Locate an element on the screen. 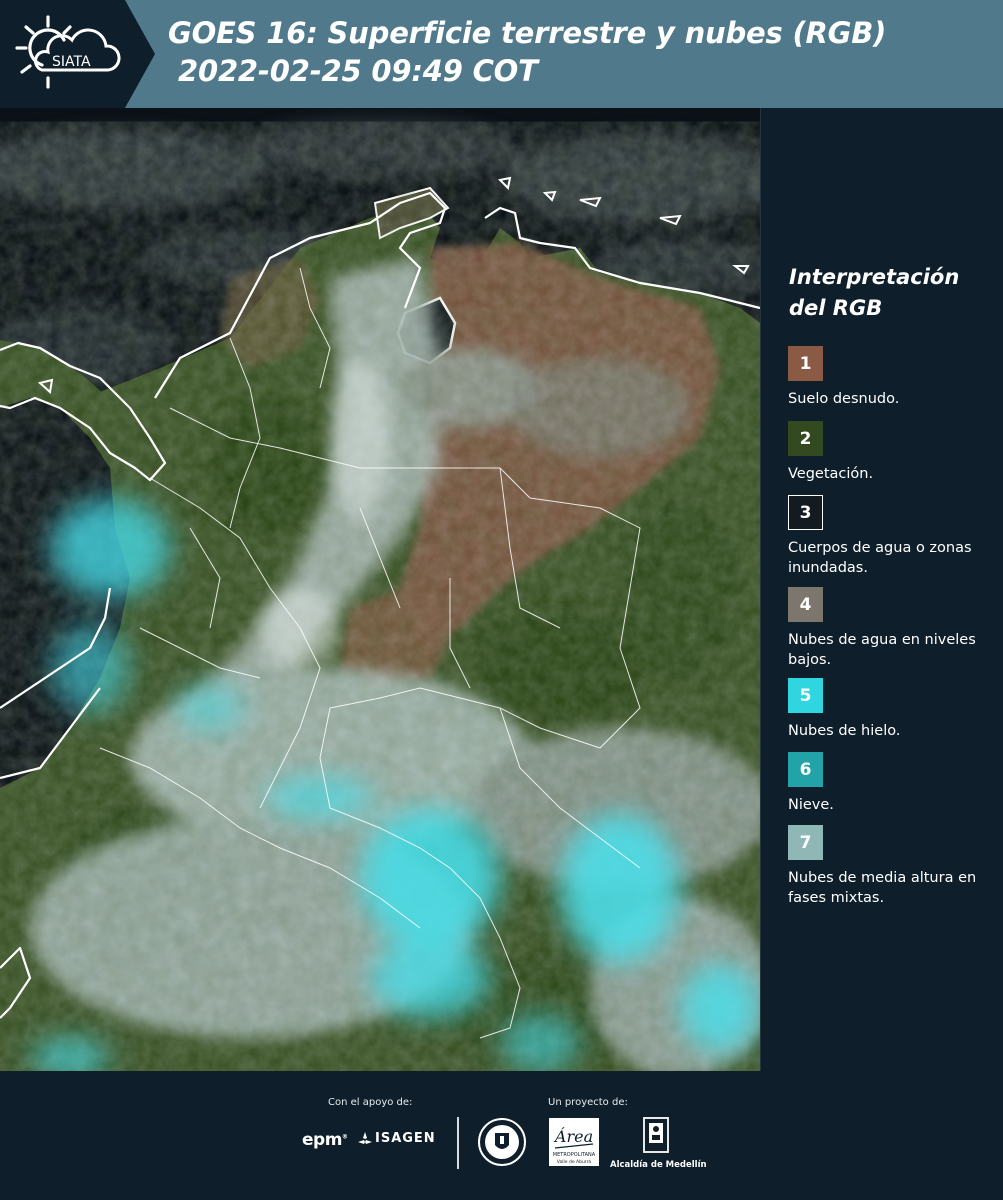 Image resolution: width=1003 pixels, height=1200 pixels. legend-label-7: Nubes de media altura en fases mixtas. is located at coordinates (882, 888).